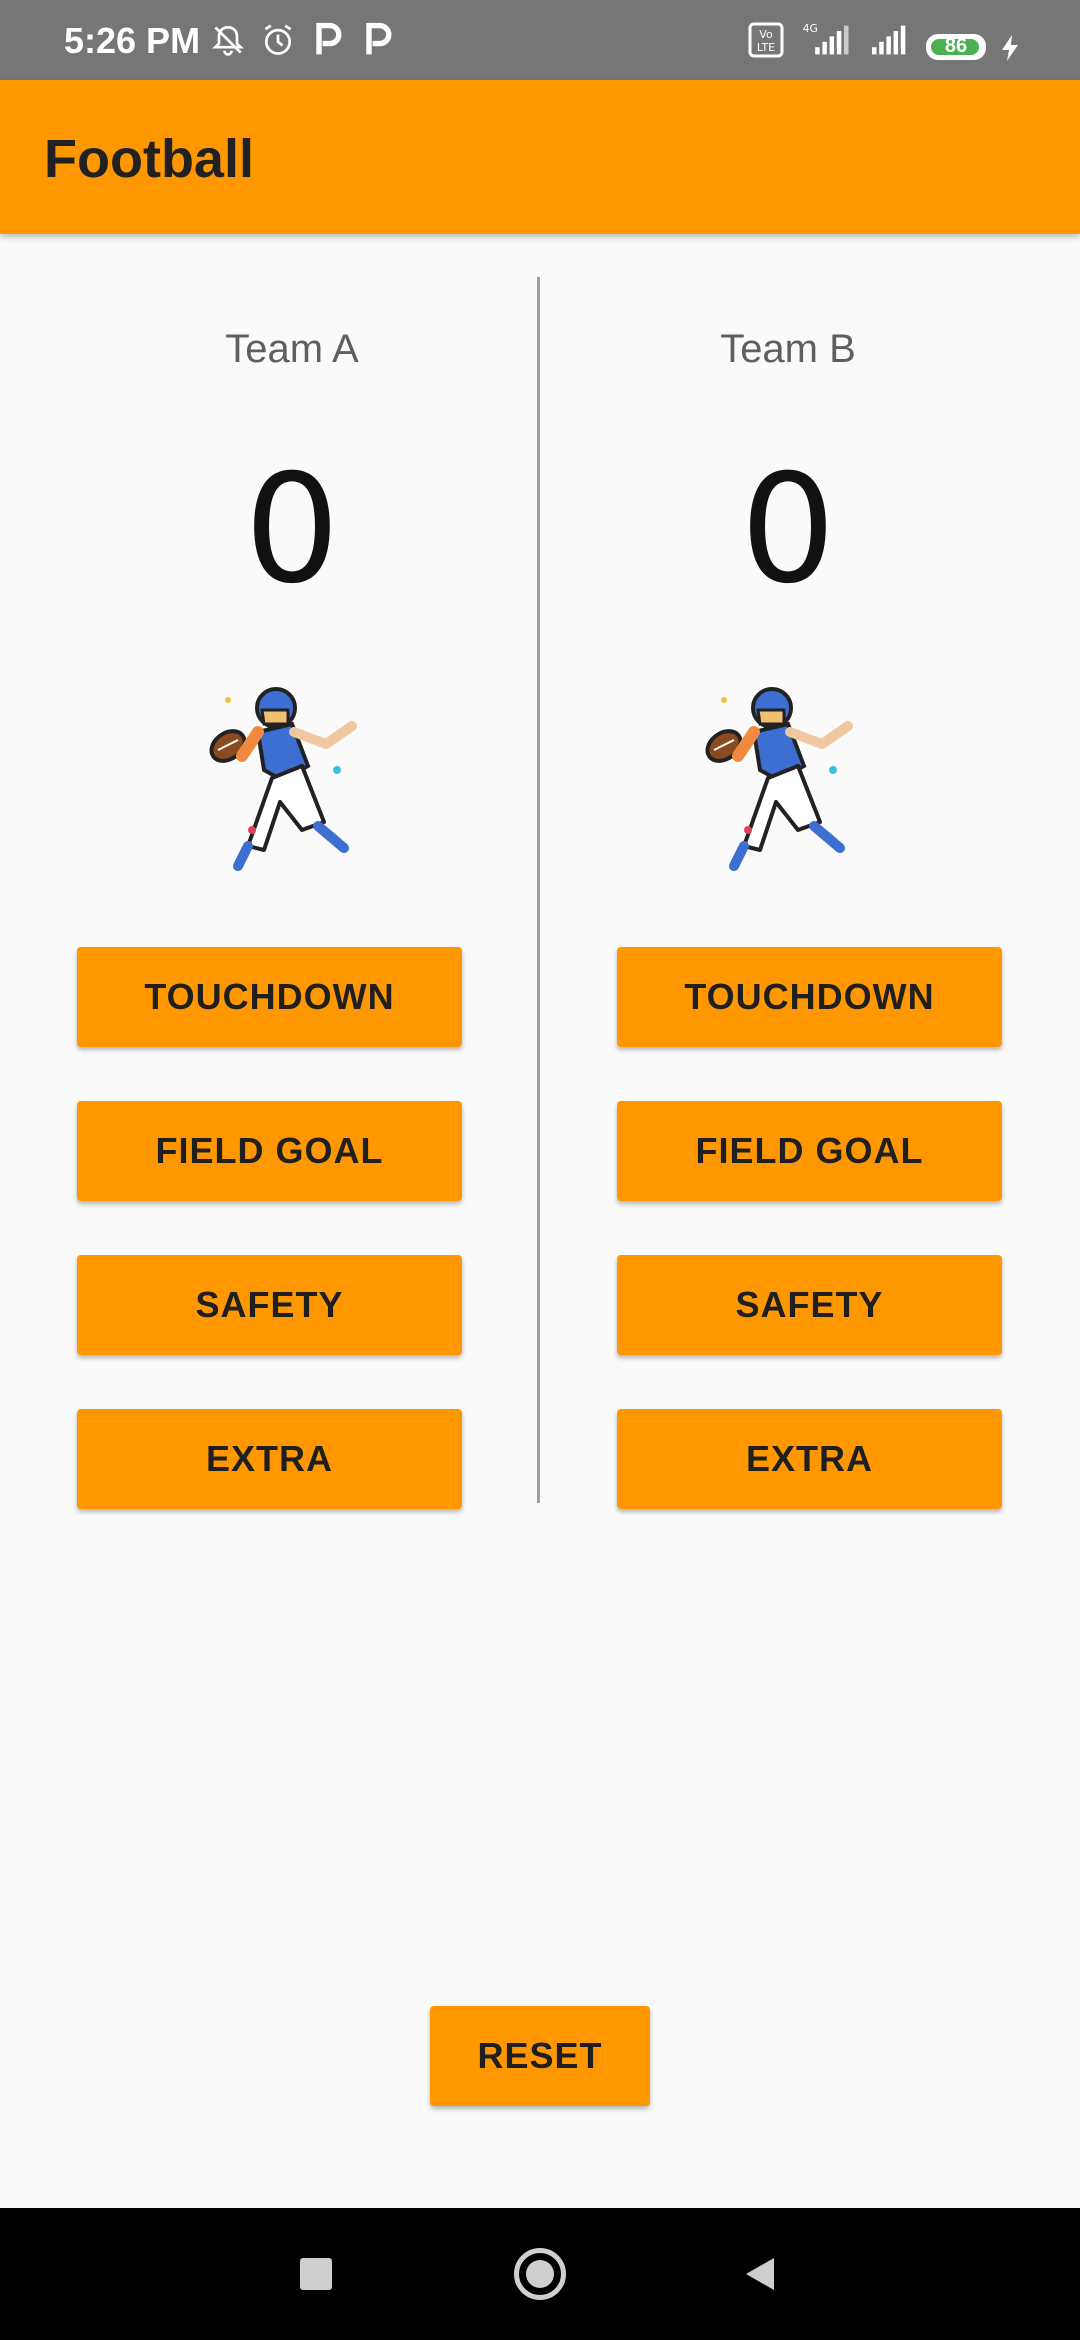 This screenshot has width=1080, height=2340. What do you see at coordinates (540, 157) in the screenshot?
I see `app-bar: Football` at bounding box center [540, 157].